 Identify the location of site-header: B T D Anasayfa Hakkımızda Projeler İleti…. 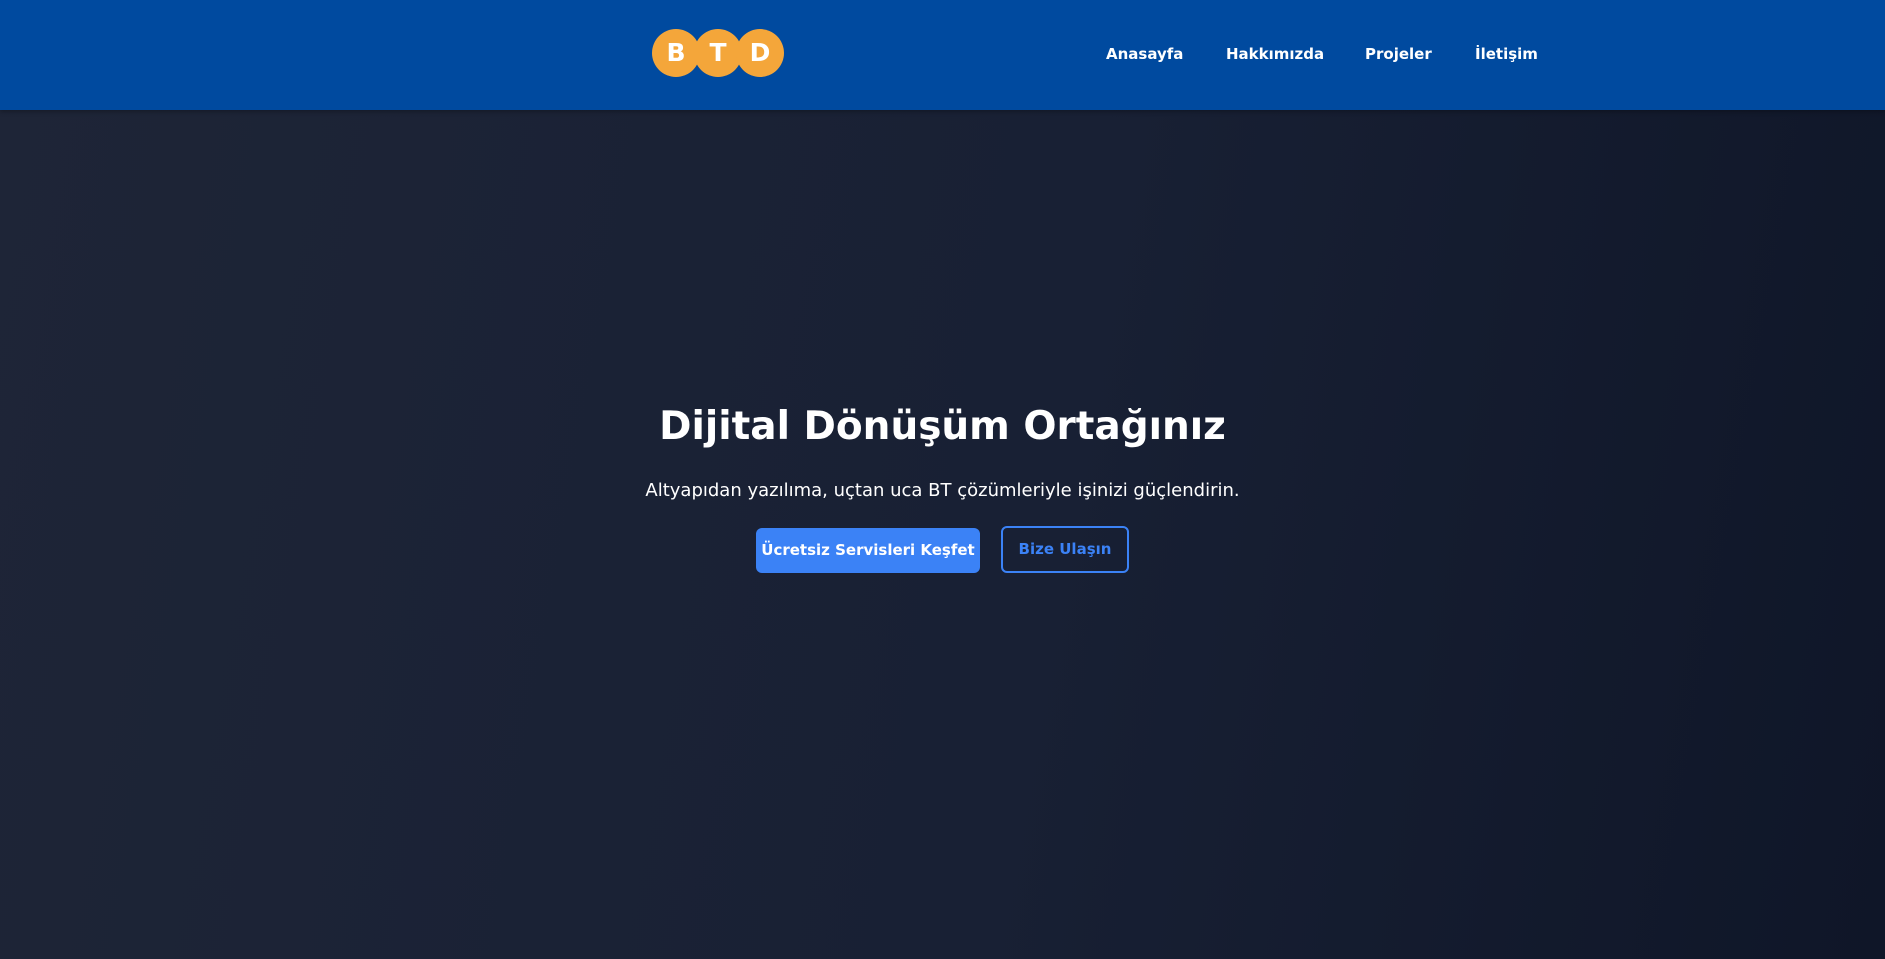
(942, 55).